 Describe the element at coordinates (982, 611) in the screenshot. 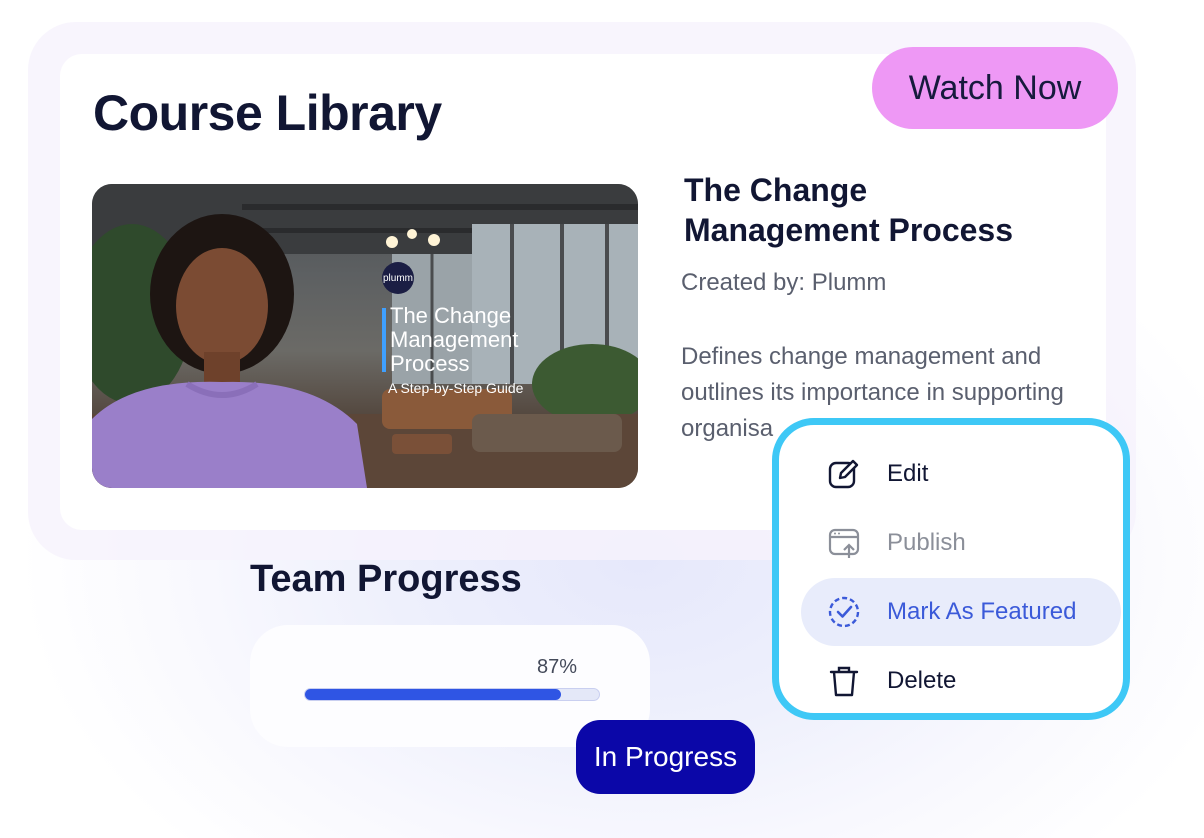

I see `menu-item-label: Mark As Featured` at that location.